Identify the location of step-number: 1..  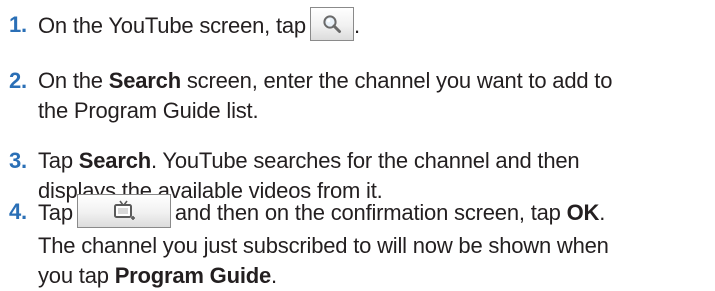
(18, 24).